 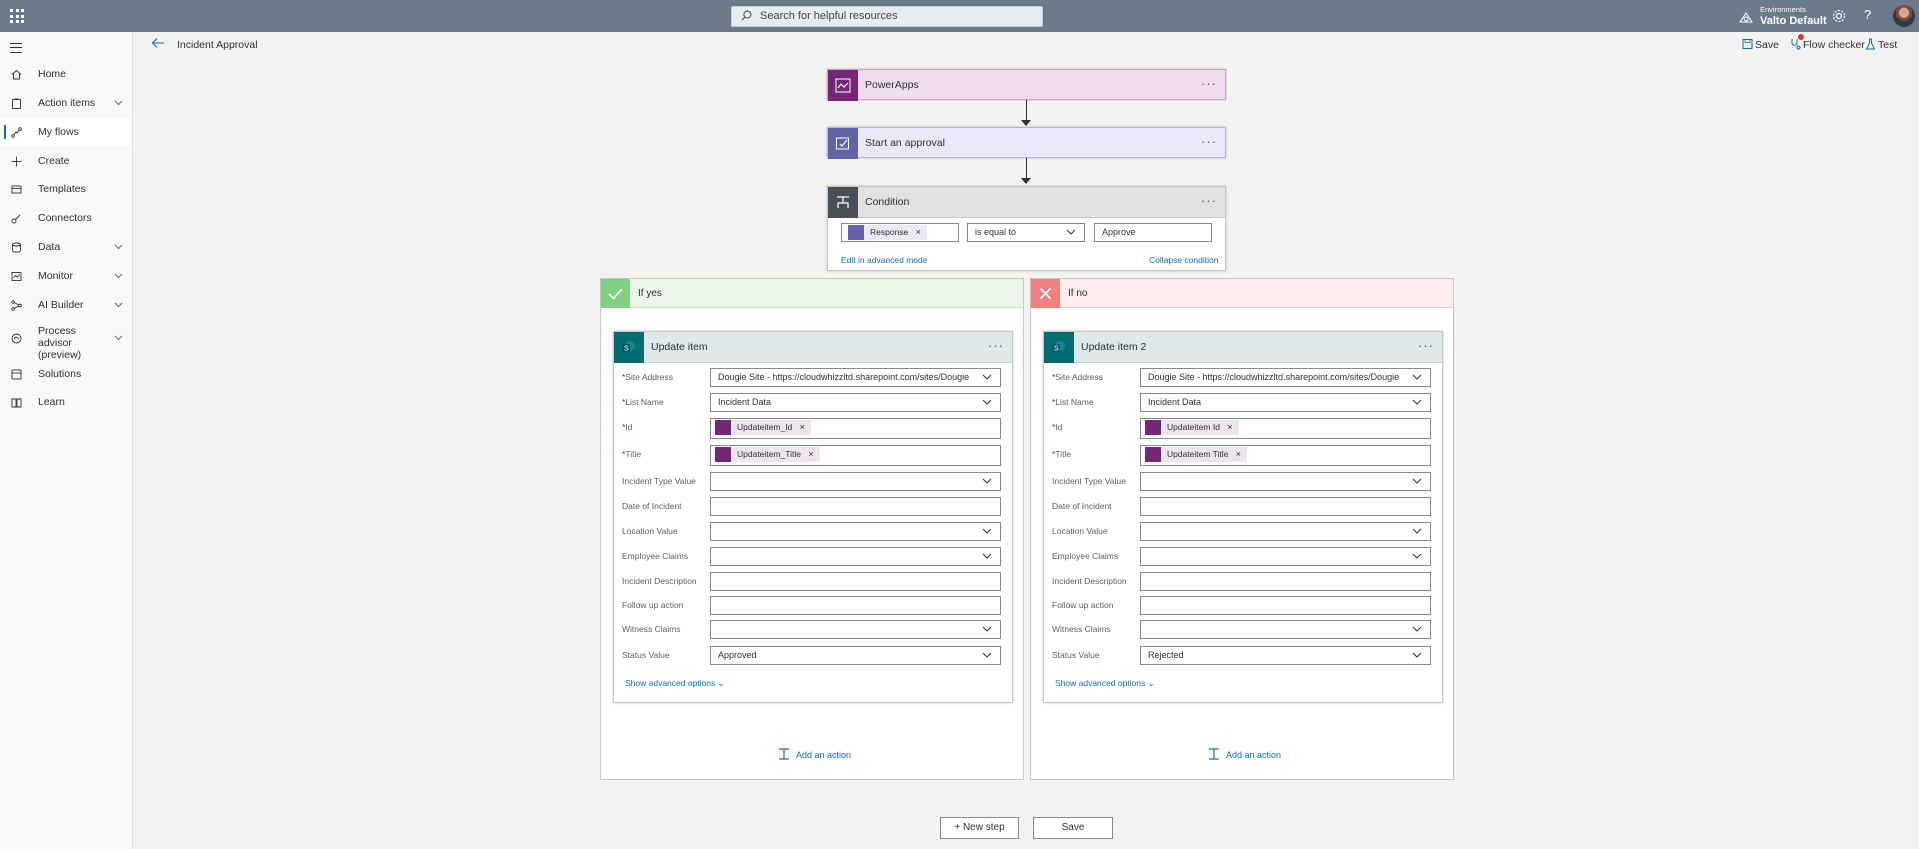 What do you see at coordinates (843, 143) in the screenshot?
I see `approval-icon` at bounding box center [843, 143].